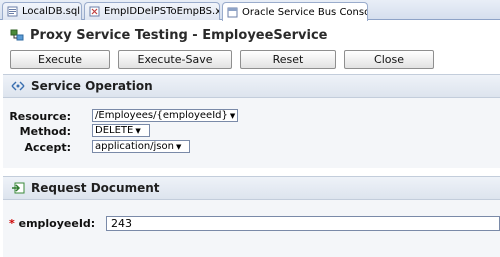  What do you see at coordinates (251, 188) in the screenshot?
I see `request-document-header: Request Document` at bounding box center [251, 188].